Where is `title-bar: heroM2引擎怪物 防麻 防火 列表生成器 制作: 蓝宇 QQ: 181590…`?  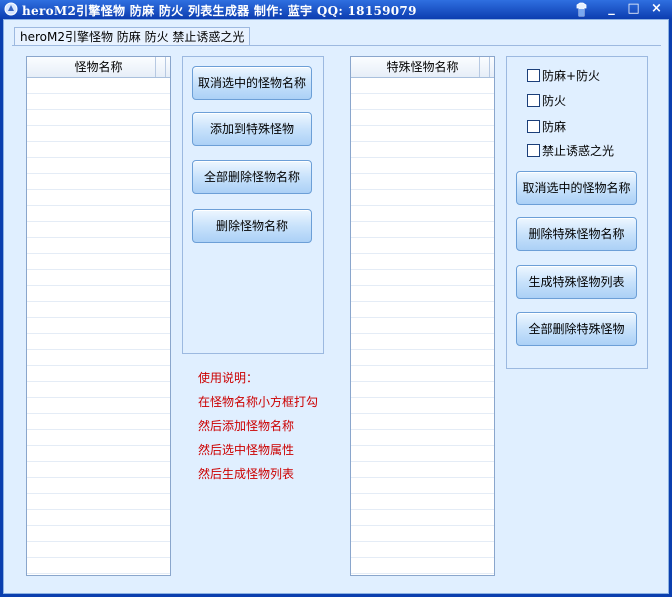 title-bar: heroM2引擎怪物 防麻 防火 列表生成器 制作: 蓝宇 QQ: 181590… is located at coordinates (336, 9).